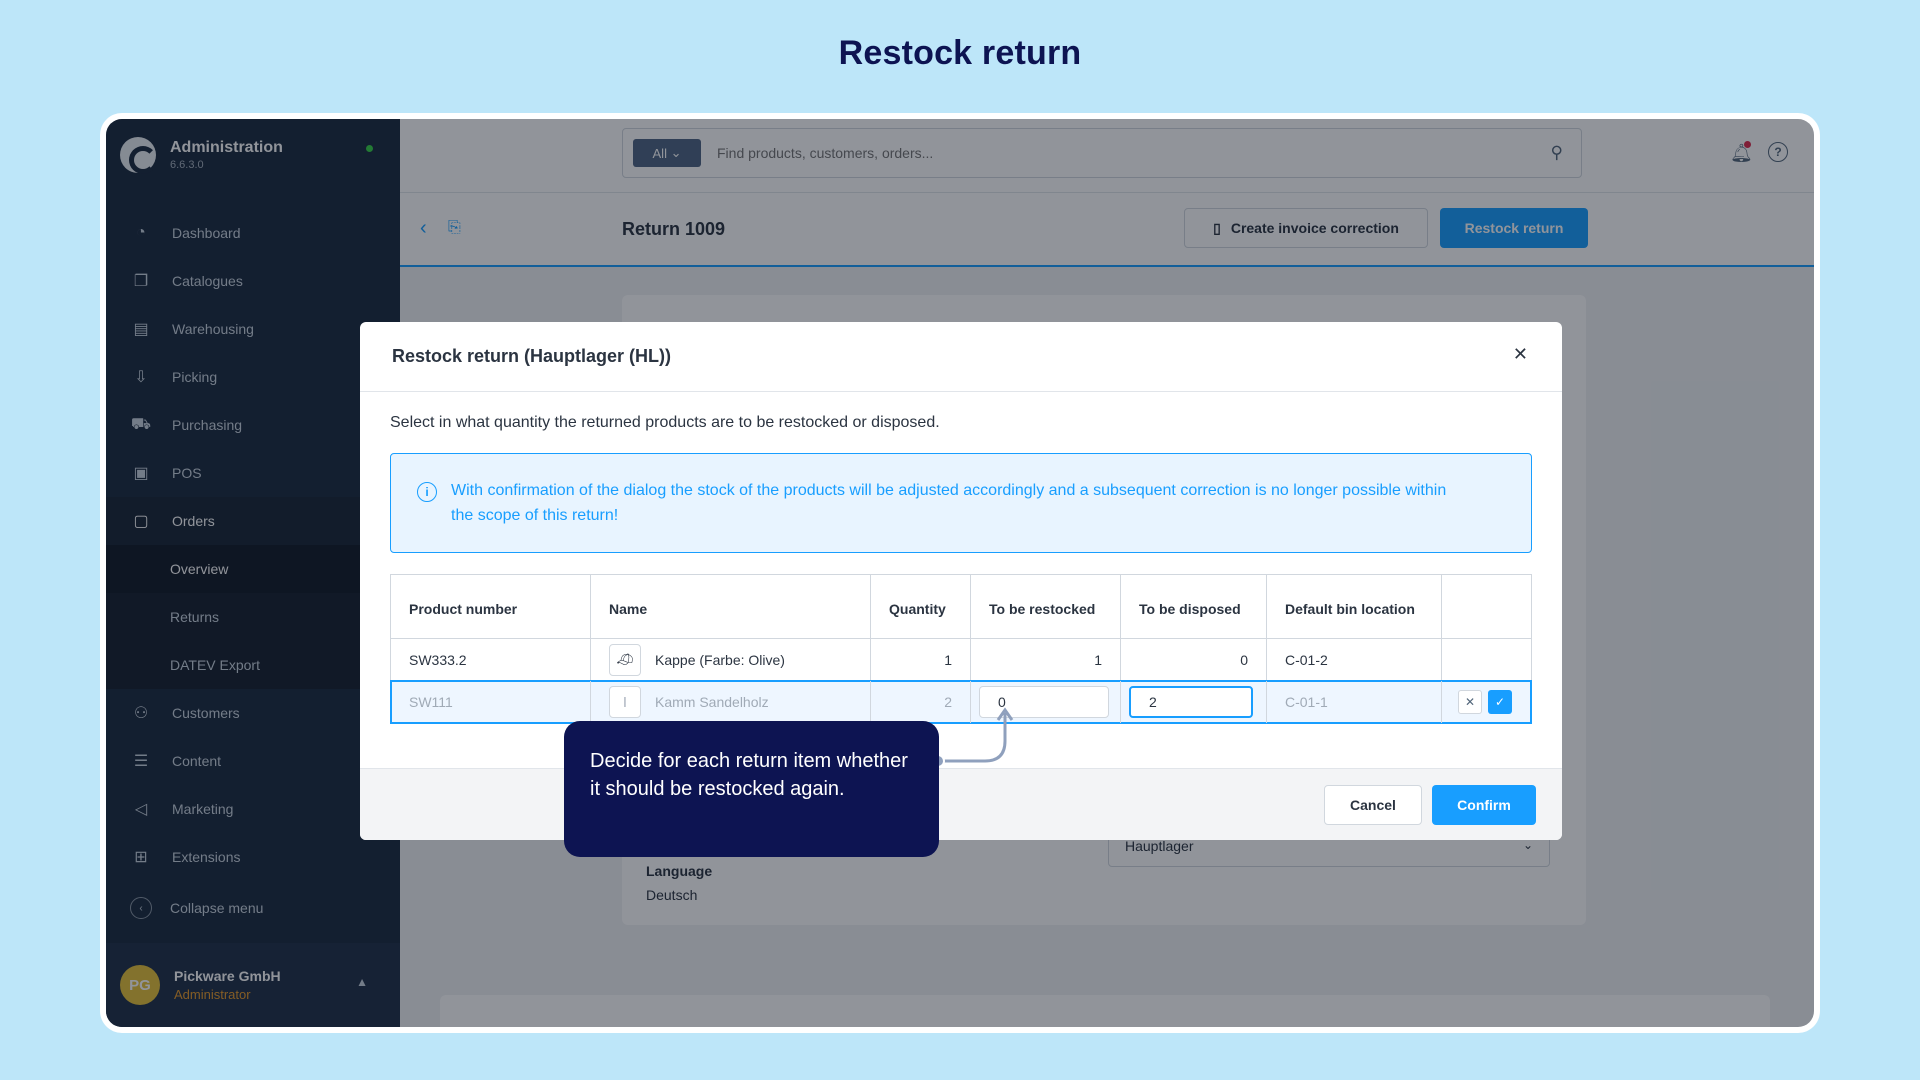 The width and height of the screenshot is (1920, 1080). I want to click on product-number: SW111, so click(491, 702).